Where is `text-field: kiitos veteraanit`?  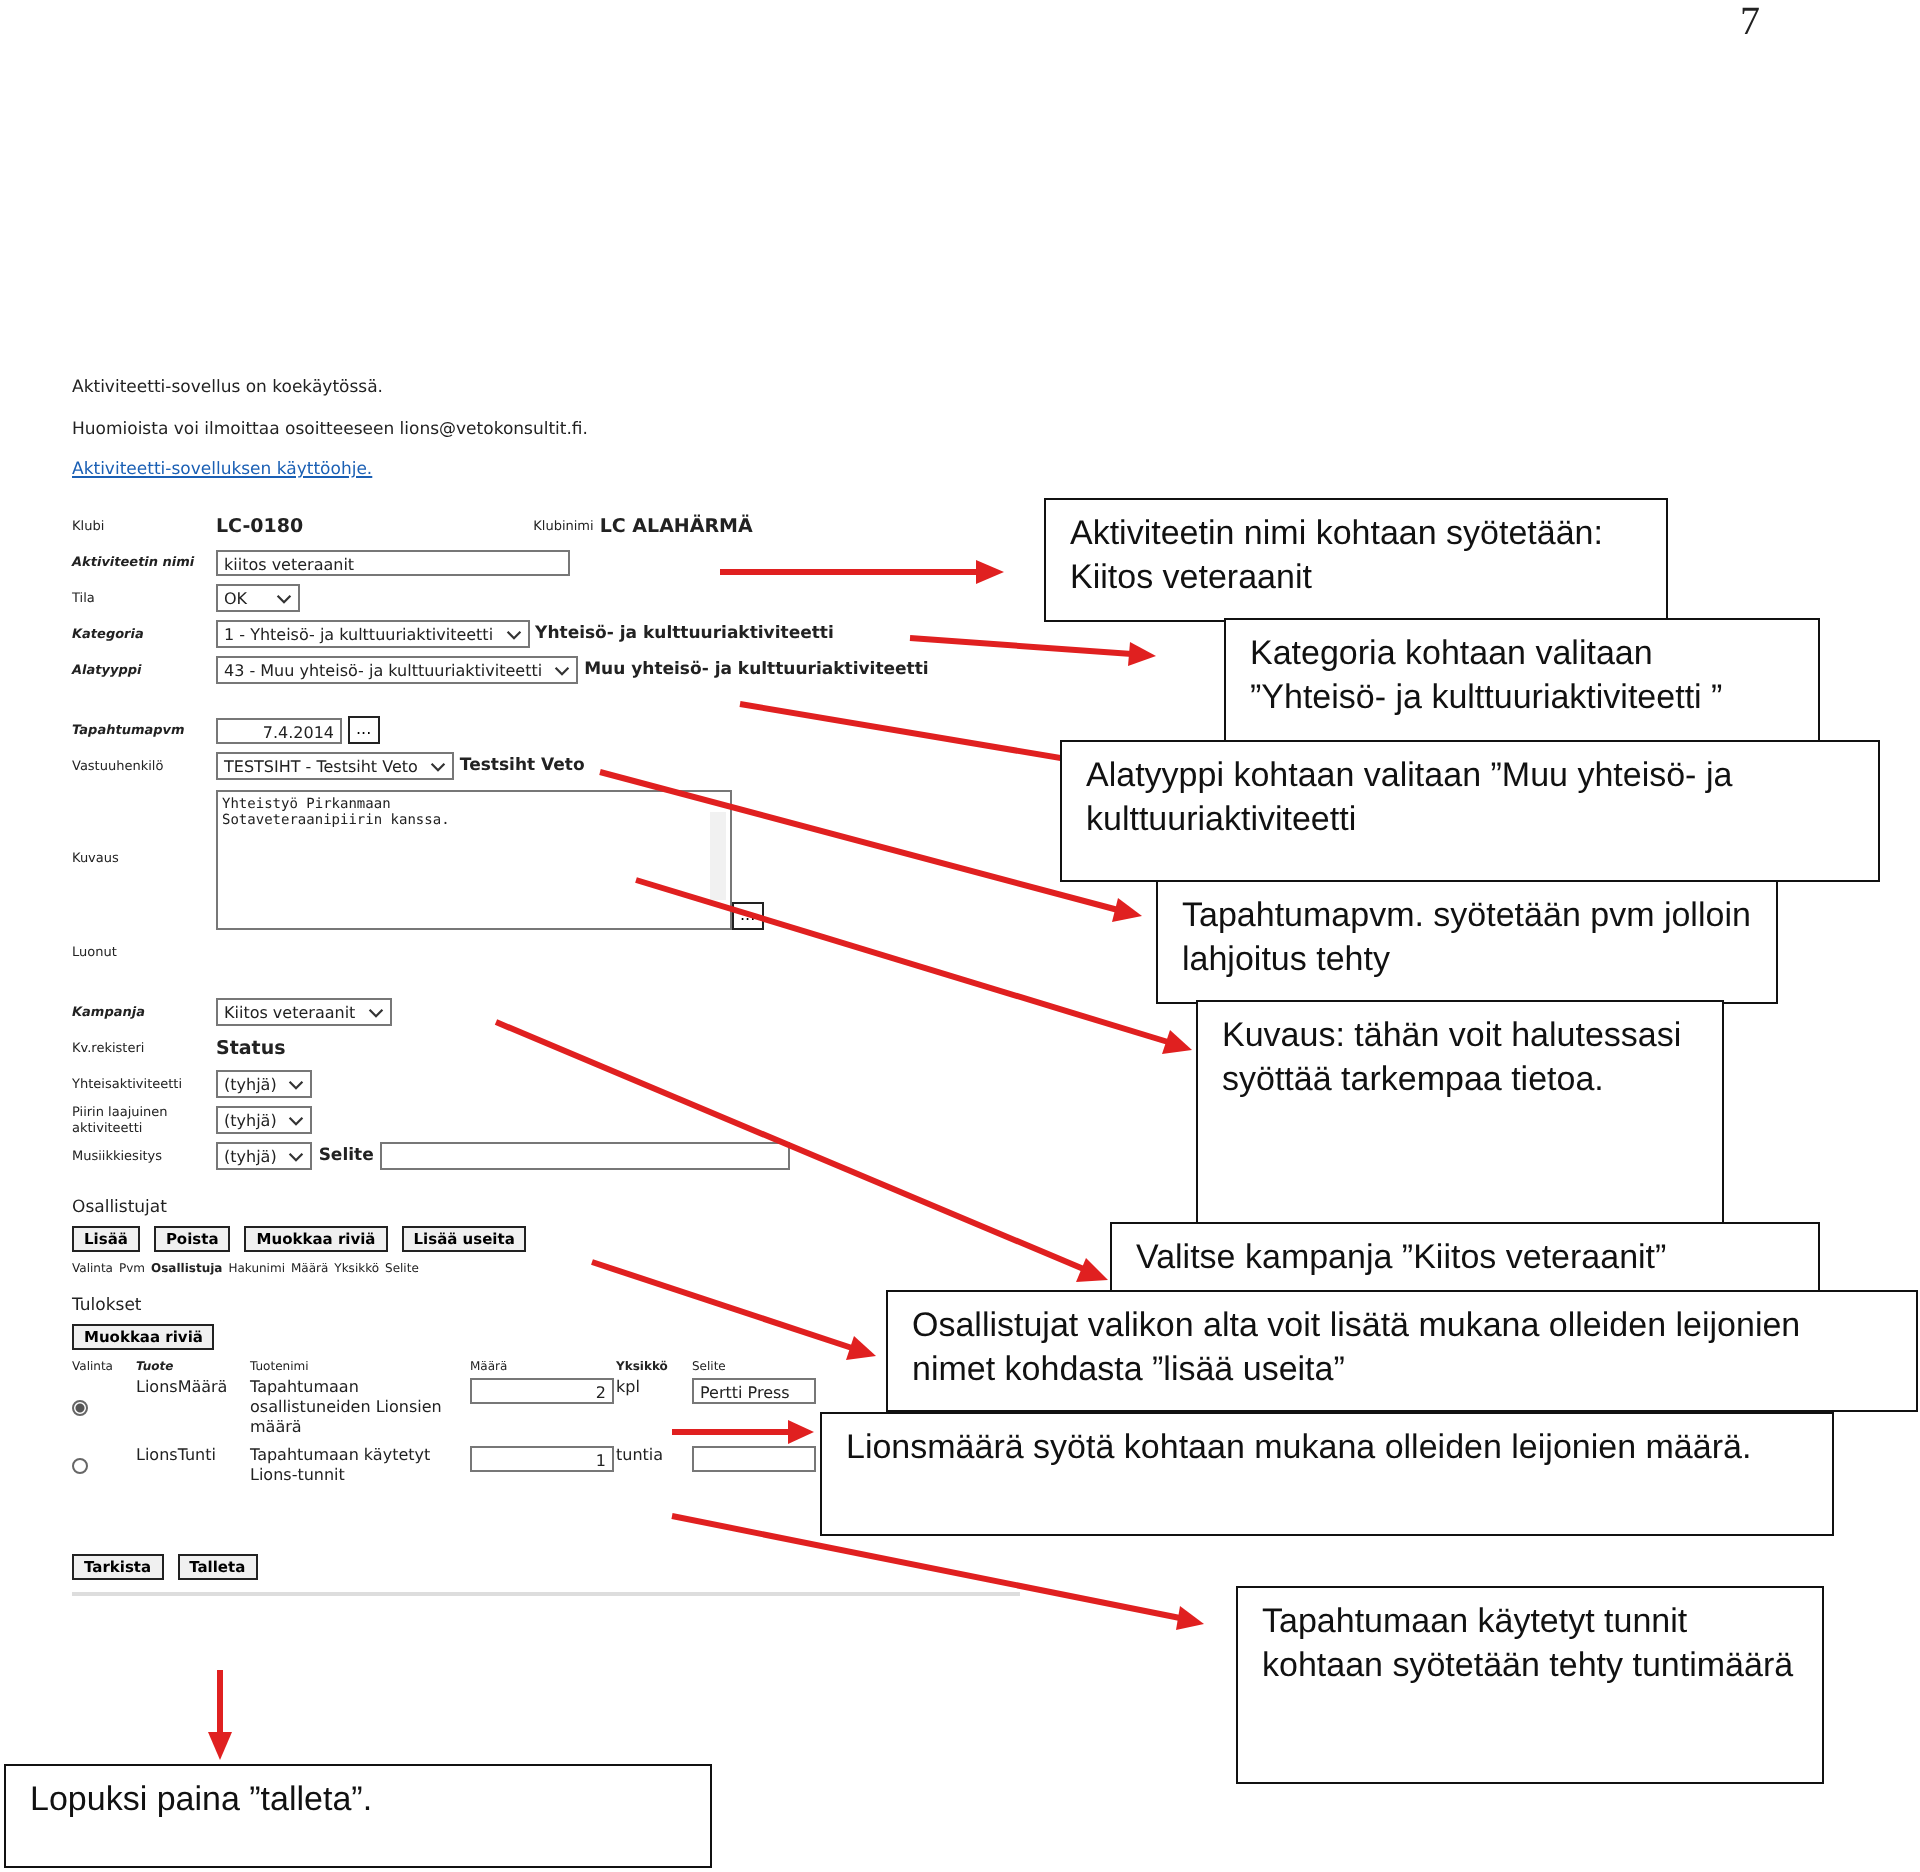 text-field: kiitos veteraanit is located at coordinates (393, 562).